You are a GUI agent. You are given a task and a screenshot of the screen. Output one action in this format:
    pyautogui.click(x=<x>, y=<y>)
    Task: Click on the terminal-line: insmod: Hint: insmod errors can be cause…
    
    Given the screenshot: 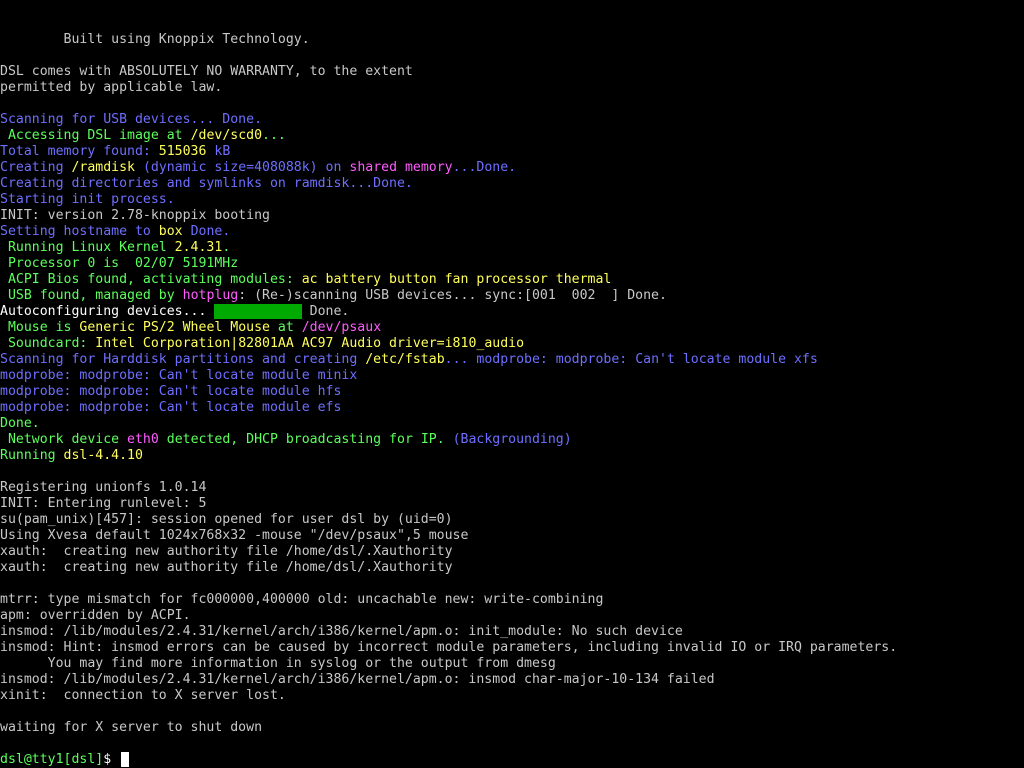 What is the action you would take?
    pyautogui.click(x=512, y=648)
    